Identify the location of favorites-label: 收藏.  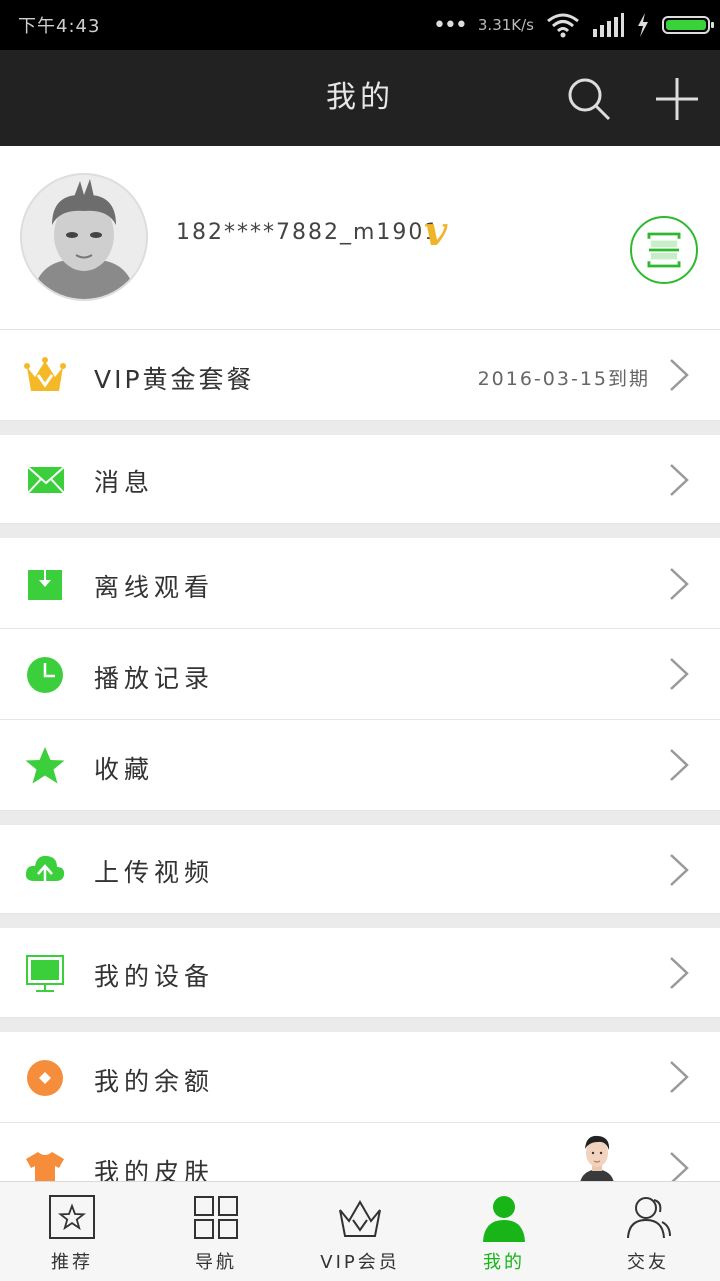
(124, 769).